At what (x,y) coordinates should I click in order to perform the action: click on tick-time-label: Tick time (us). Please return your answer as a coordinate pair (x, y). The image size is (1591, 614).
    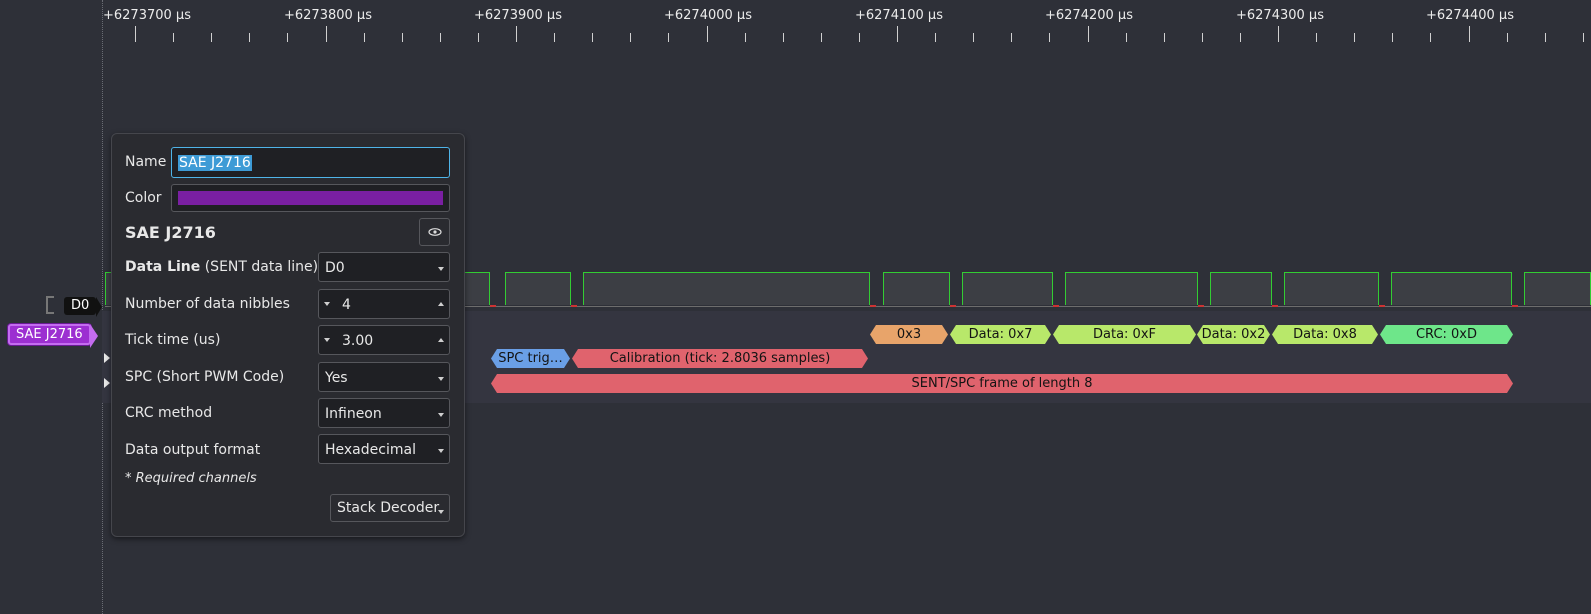
    Looking at the image, I should click on (173, 340).